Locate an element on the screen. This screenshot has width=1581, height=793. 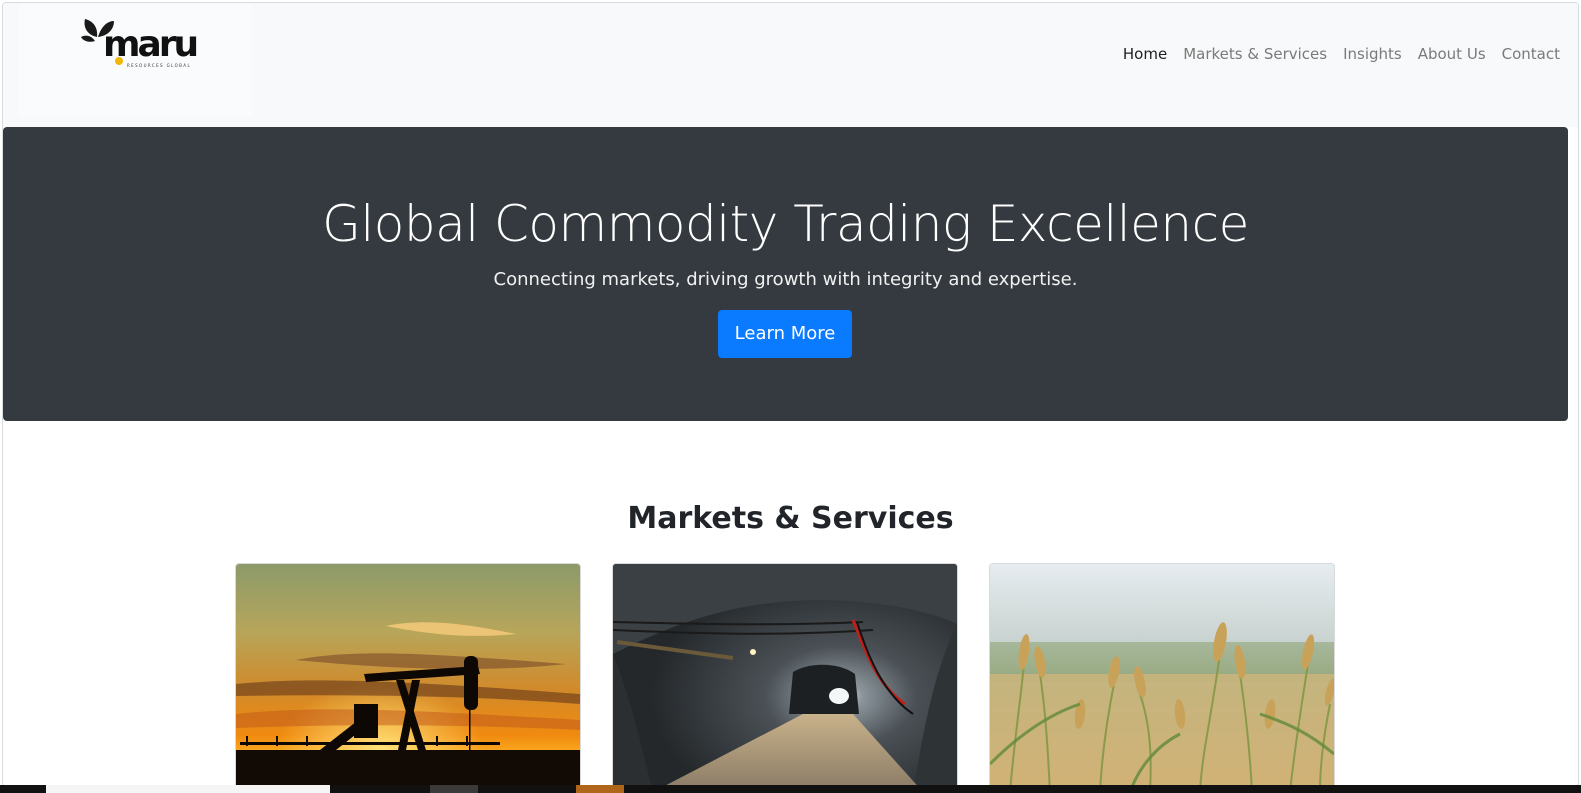
market-card-agriculture is located at coordinates (1162, 674).